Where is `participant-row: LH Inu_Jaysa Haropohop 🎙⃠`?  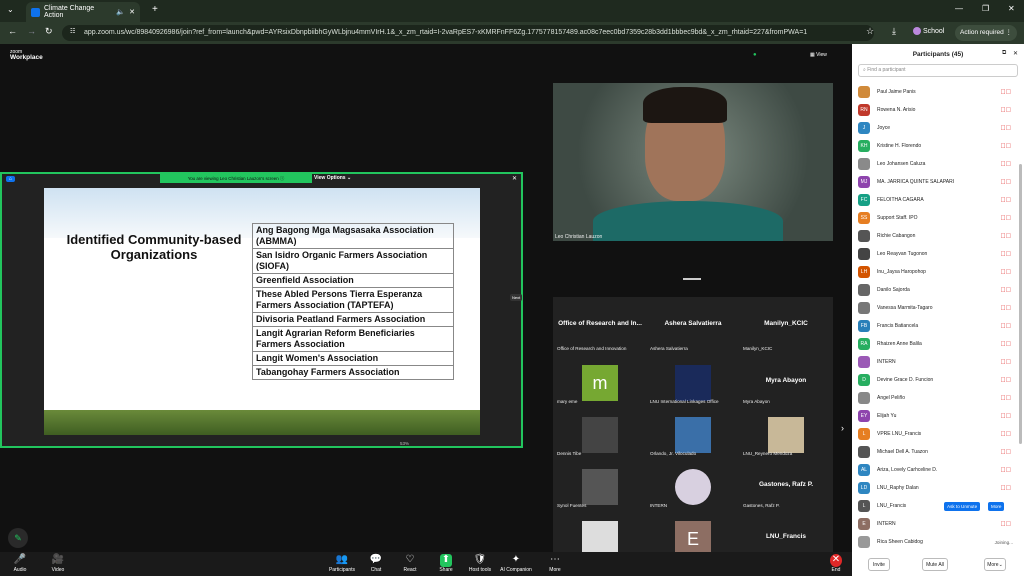
participant-row: LH Inu_Jaysa Haropohop 🎙⃠ is located at coordinates (934, 272).